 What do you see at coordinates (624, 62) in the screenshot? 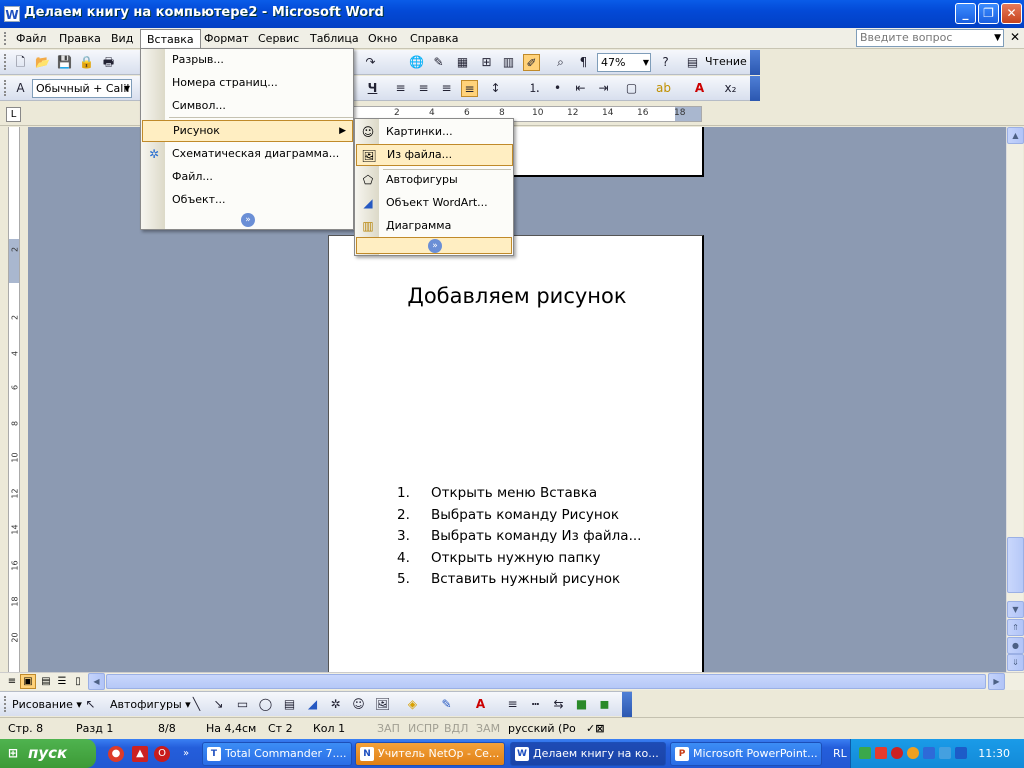
I see `zoom-select: 47% ▼` at bounding box center [624, 62].